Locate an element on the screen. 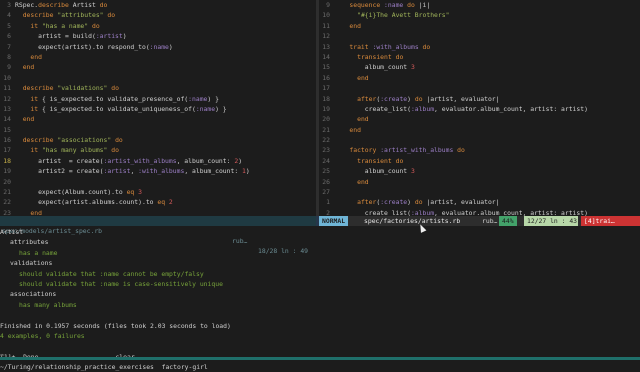 The height and width of the screenshot is (372, 640). line-number: 8 is located at coordinates (9, 56).